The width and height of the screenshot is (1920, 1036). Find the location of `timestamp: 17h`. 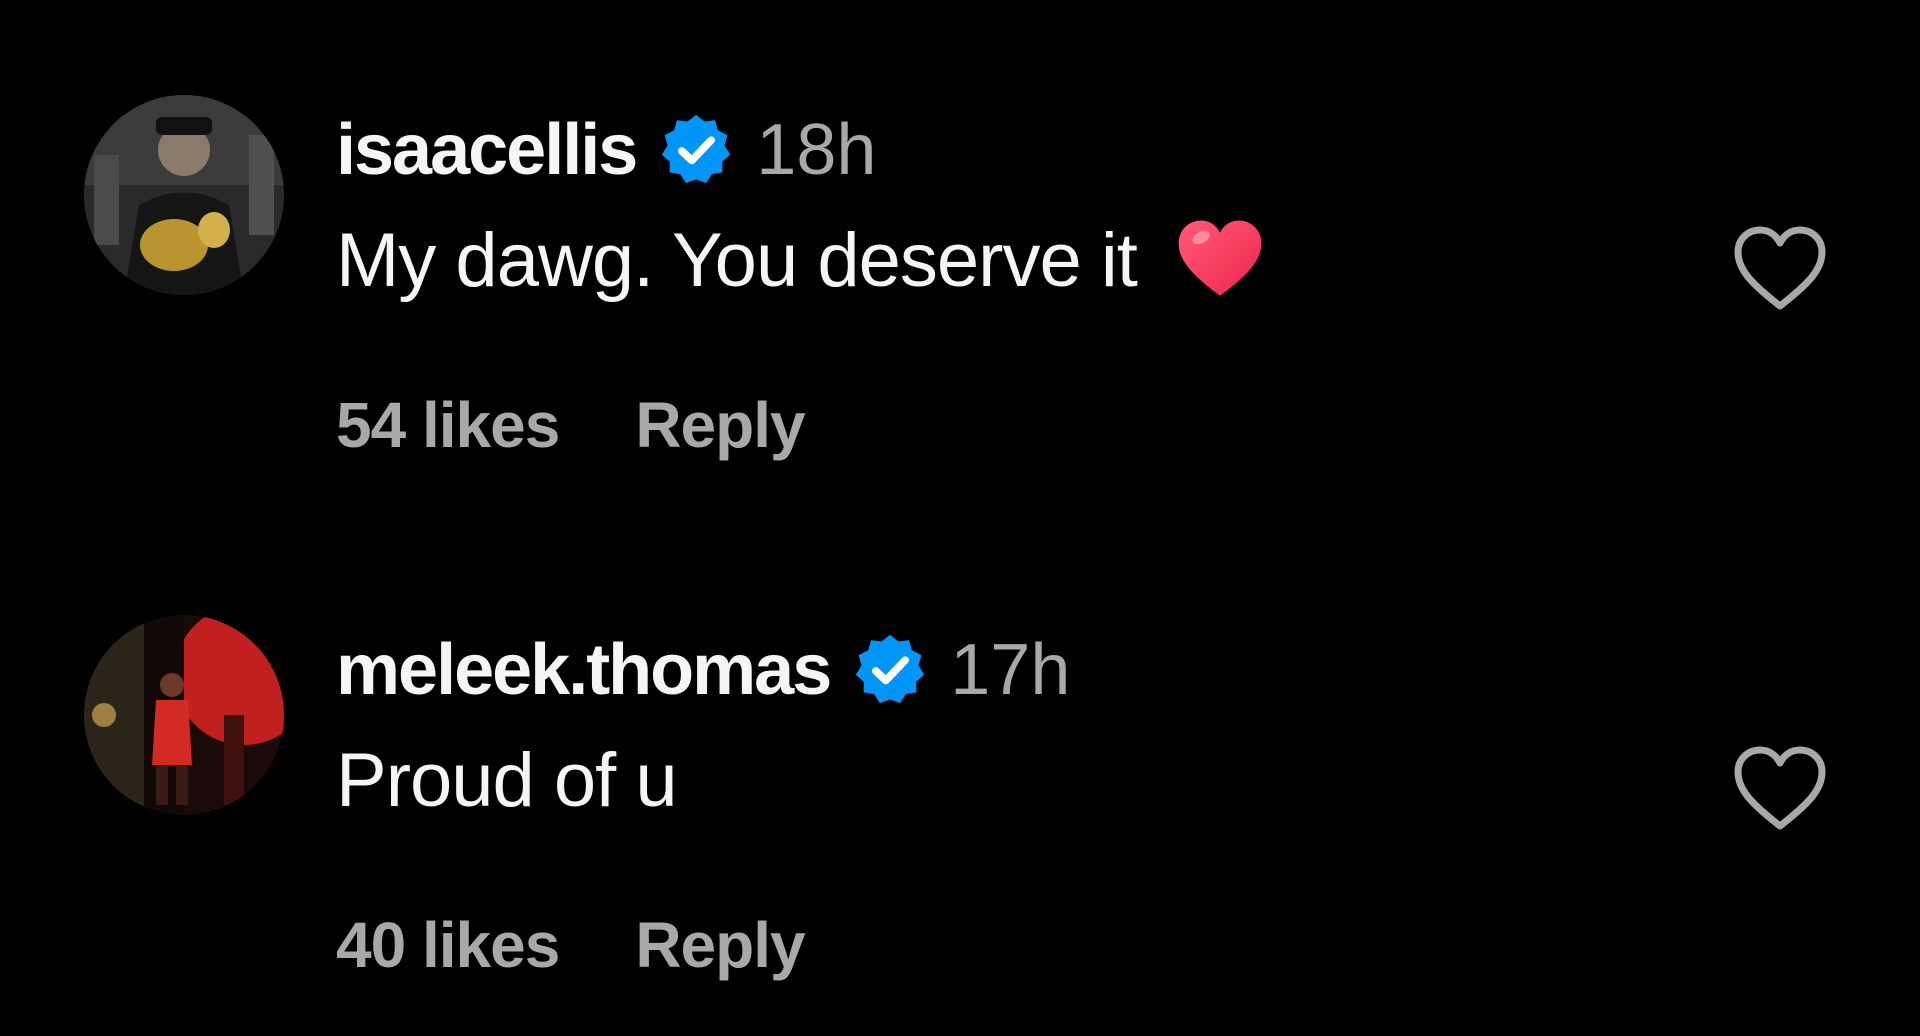

timestamp: 17h is located at coordinates (1010, 670).